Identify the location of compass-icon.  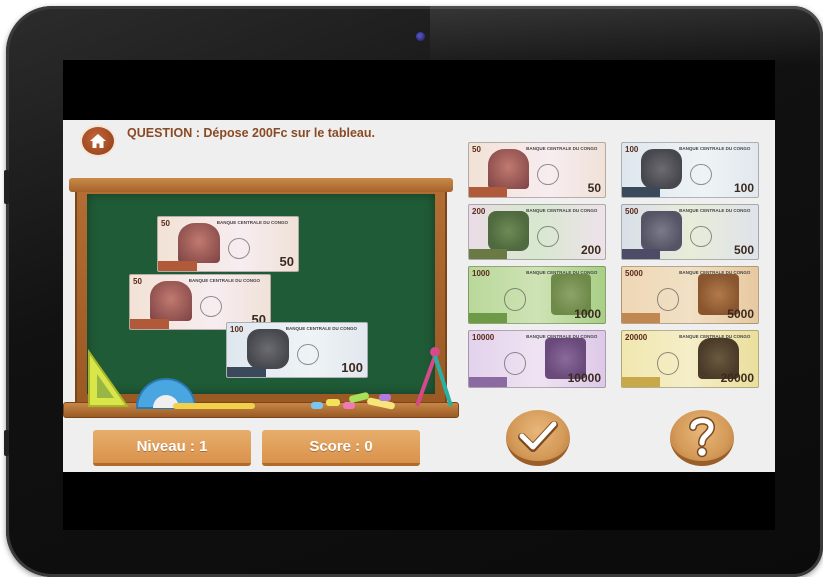
(434, 377).